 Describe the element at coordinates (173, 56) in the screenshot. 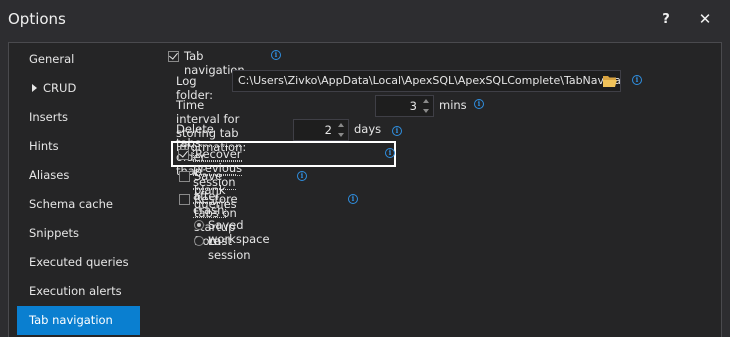

I see `tab-navigation-checkbox` at that location.